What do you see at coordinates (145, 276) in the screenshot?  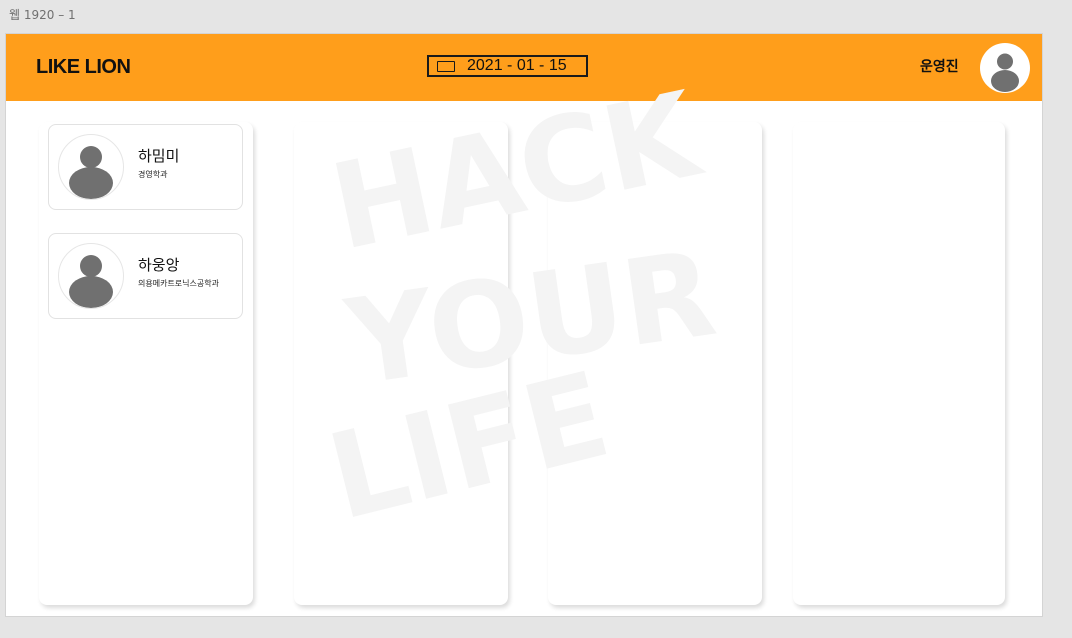 I see `member-card: 하웅앙 의용메카트로닉스공학과` at bounding box center [145, 276].